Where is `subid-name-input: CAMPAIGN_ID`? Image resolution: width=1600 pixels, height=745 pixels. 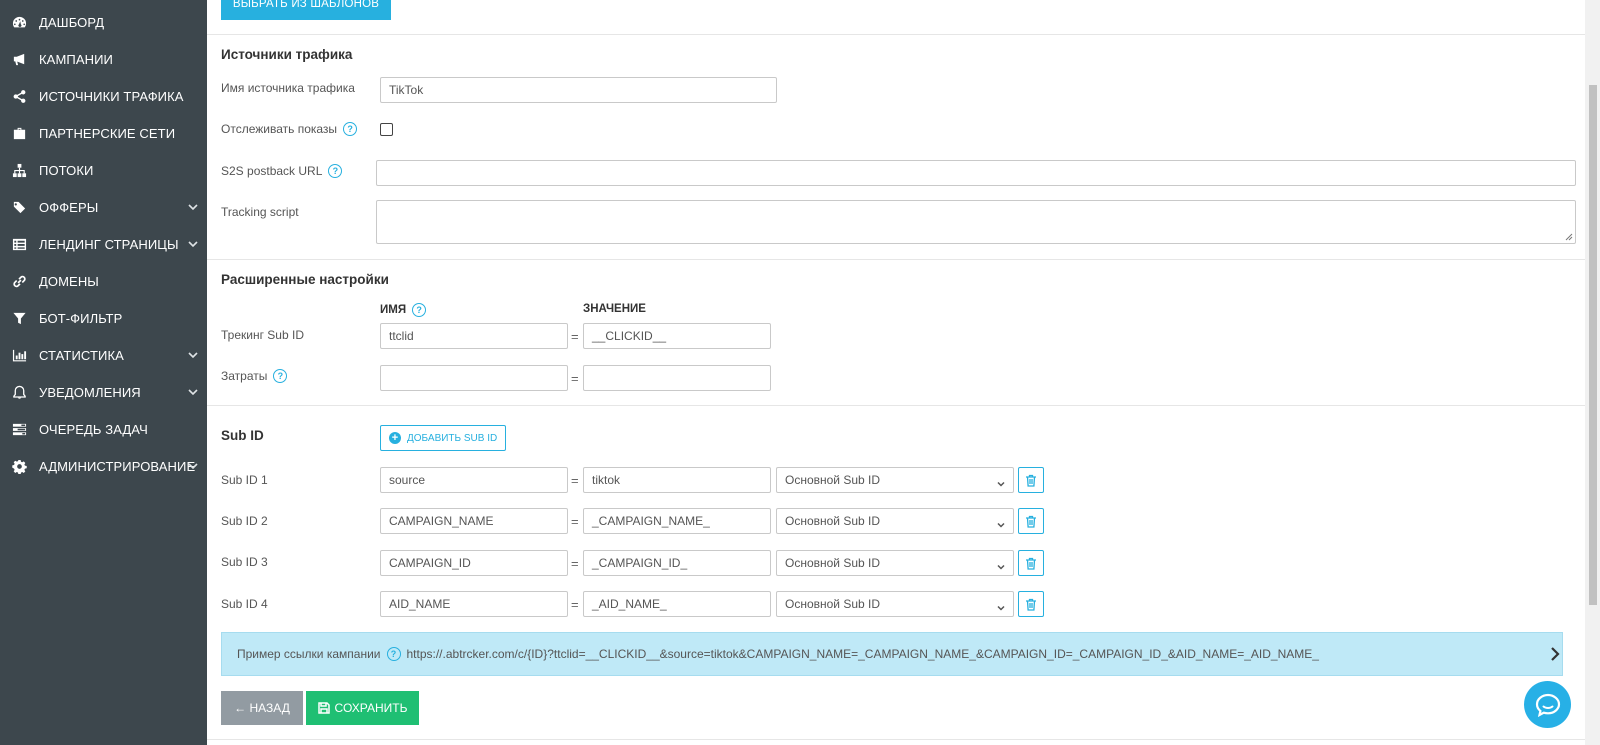 subid-name-input: CAMPAIGN_ID is located at coordinates (474, 563).